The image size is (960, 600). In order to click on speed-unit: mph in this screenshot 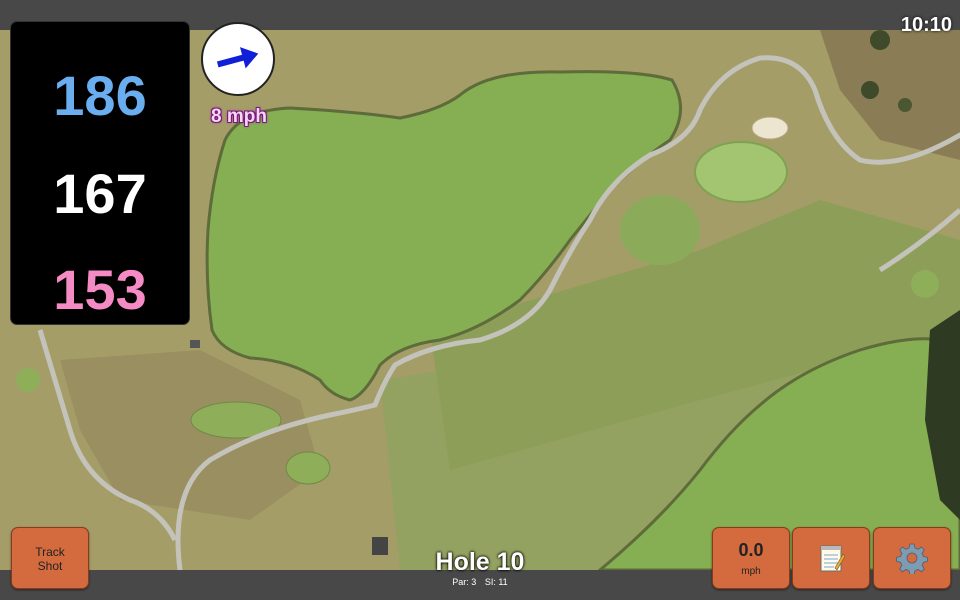, I will do `click(751, 571)`.